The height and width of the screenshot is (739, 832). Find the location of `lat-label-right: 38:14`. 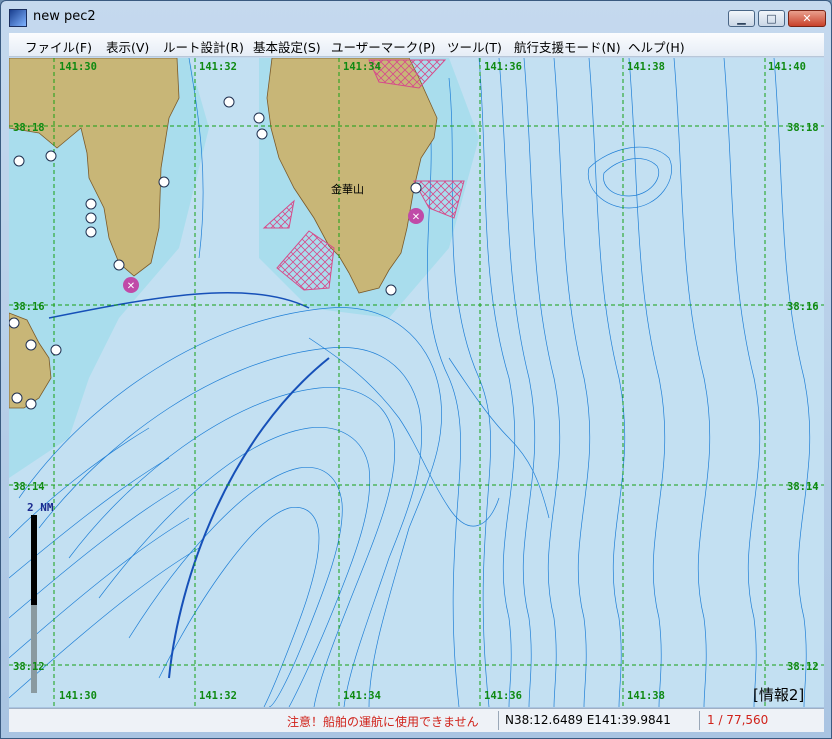

lat-label-right: 38:14 is located at coordinates (803, 487).